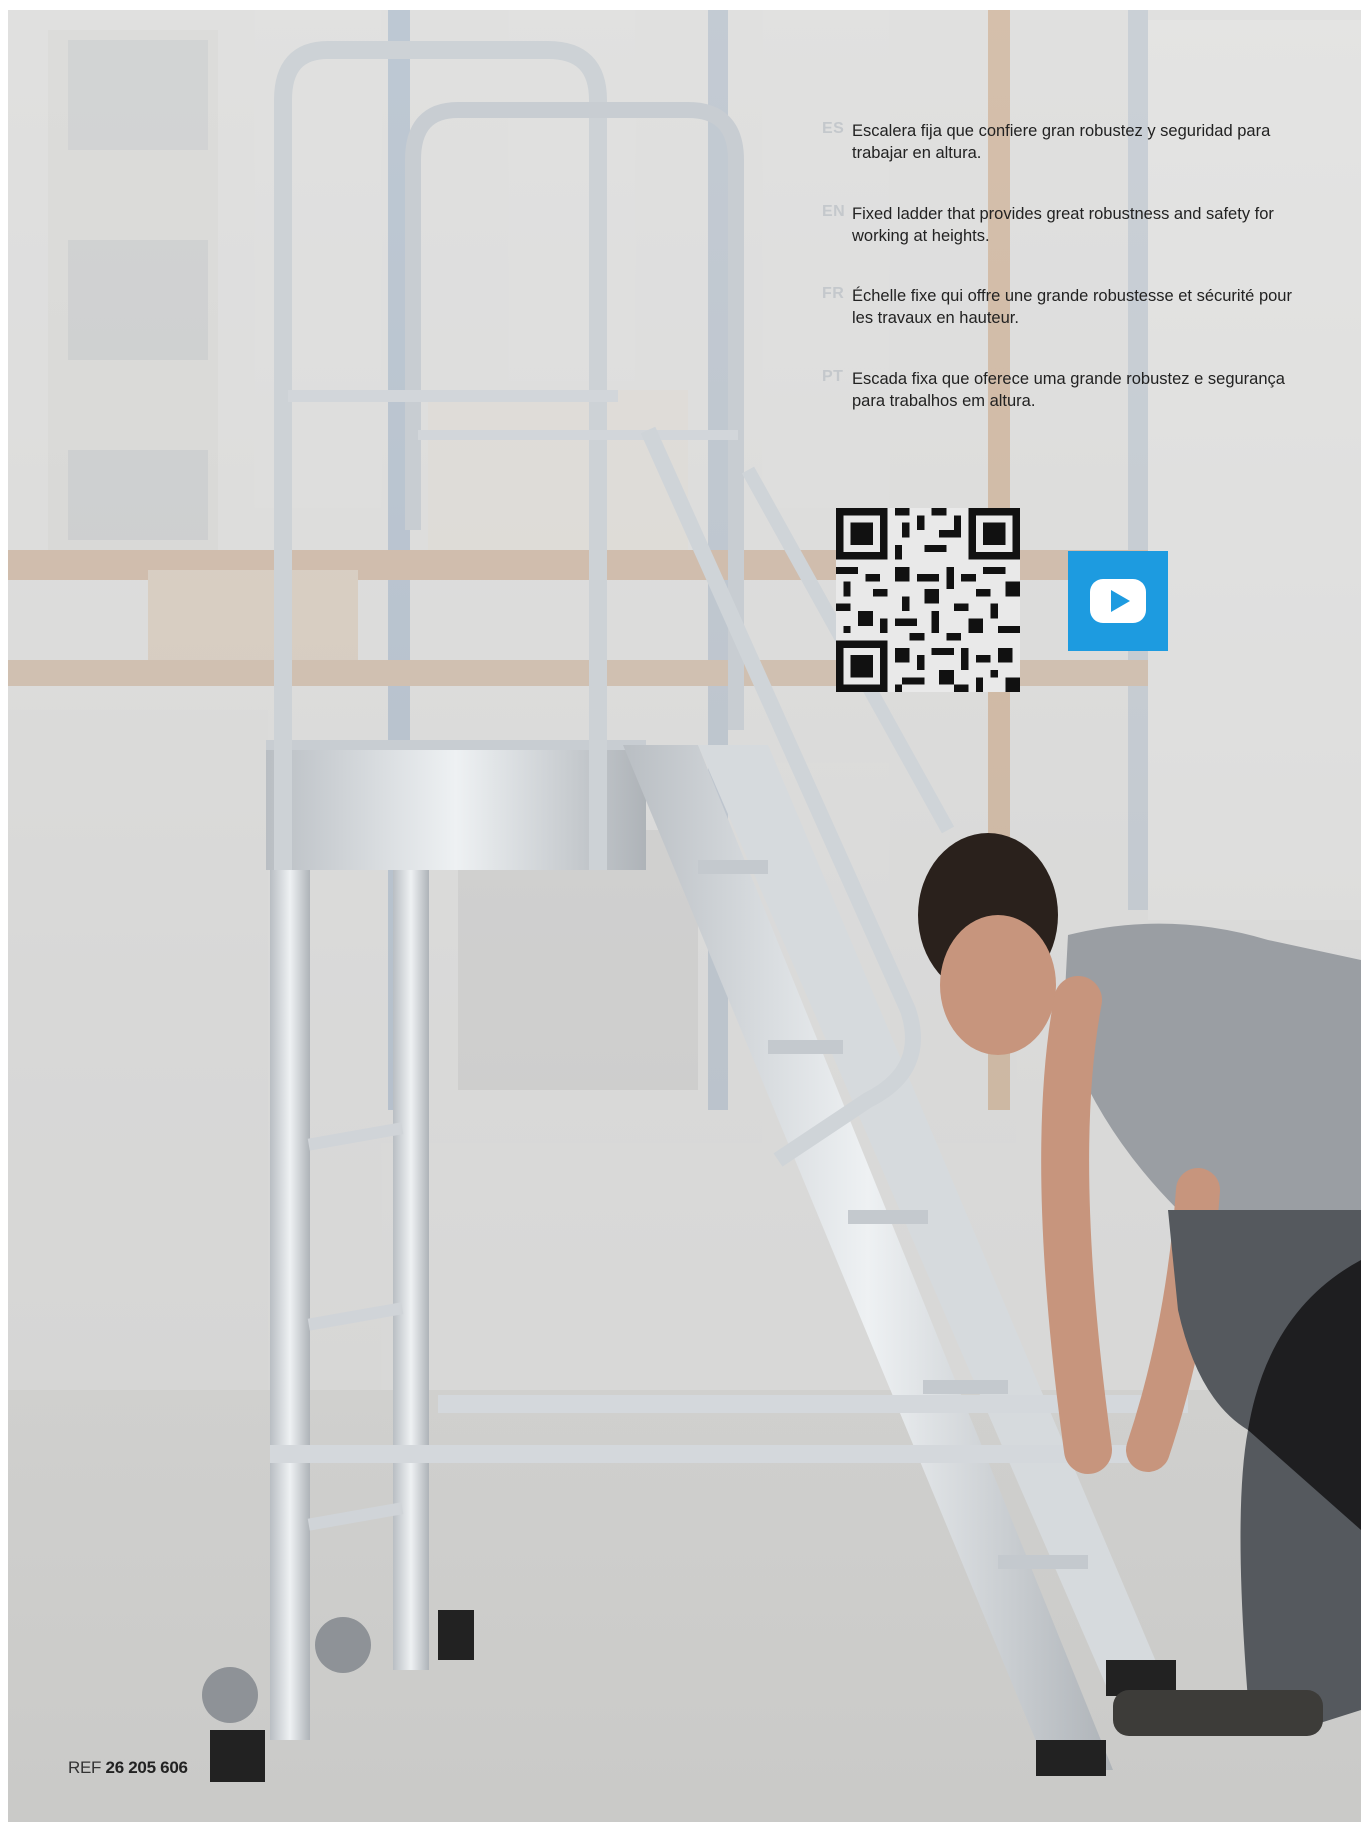  What do you see at coordinates (833, 376) in the screenshot?
I see `lang-code-pt: PT` at bounding box center [833, 376].